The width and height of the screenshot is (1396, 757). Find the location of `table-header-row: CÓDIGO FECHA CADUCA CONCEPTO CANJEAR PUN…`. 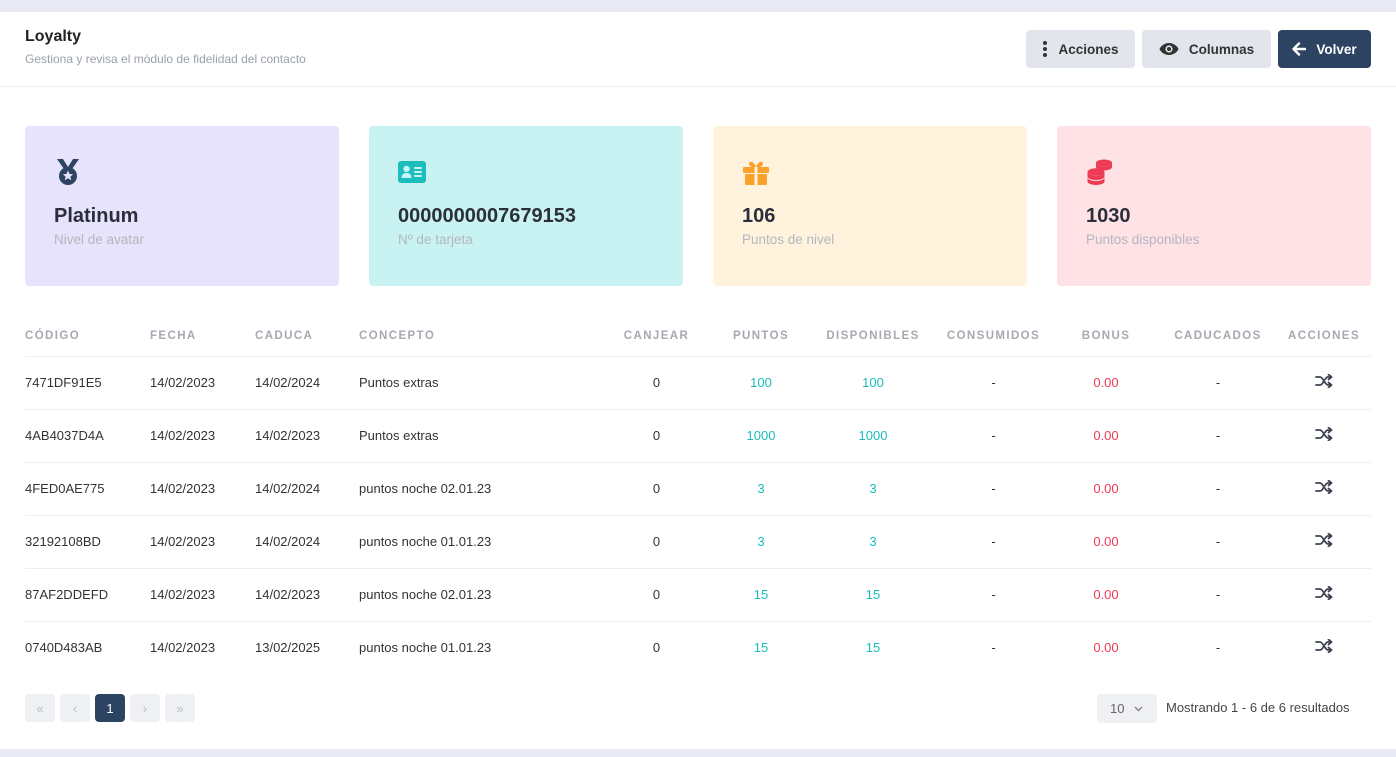

table-header-row: CÓDIGO FECHA CADUCA CONCEPTO CANJEAR PUN… is located at coordinates (698, 336).